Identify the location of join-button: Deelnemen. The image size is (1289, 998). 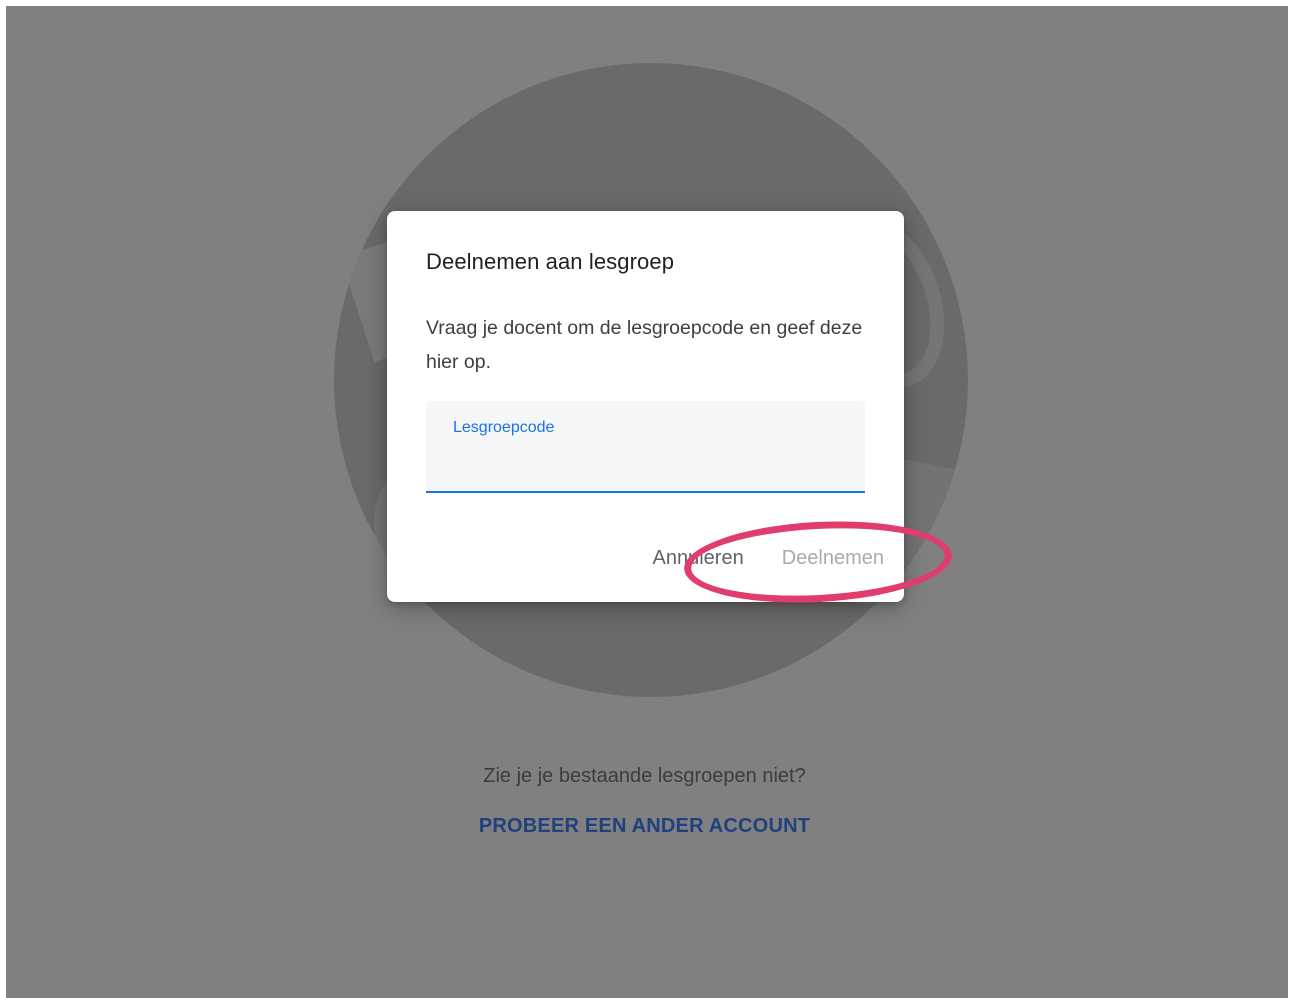
(833, 558).